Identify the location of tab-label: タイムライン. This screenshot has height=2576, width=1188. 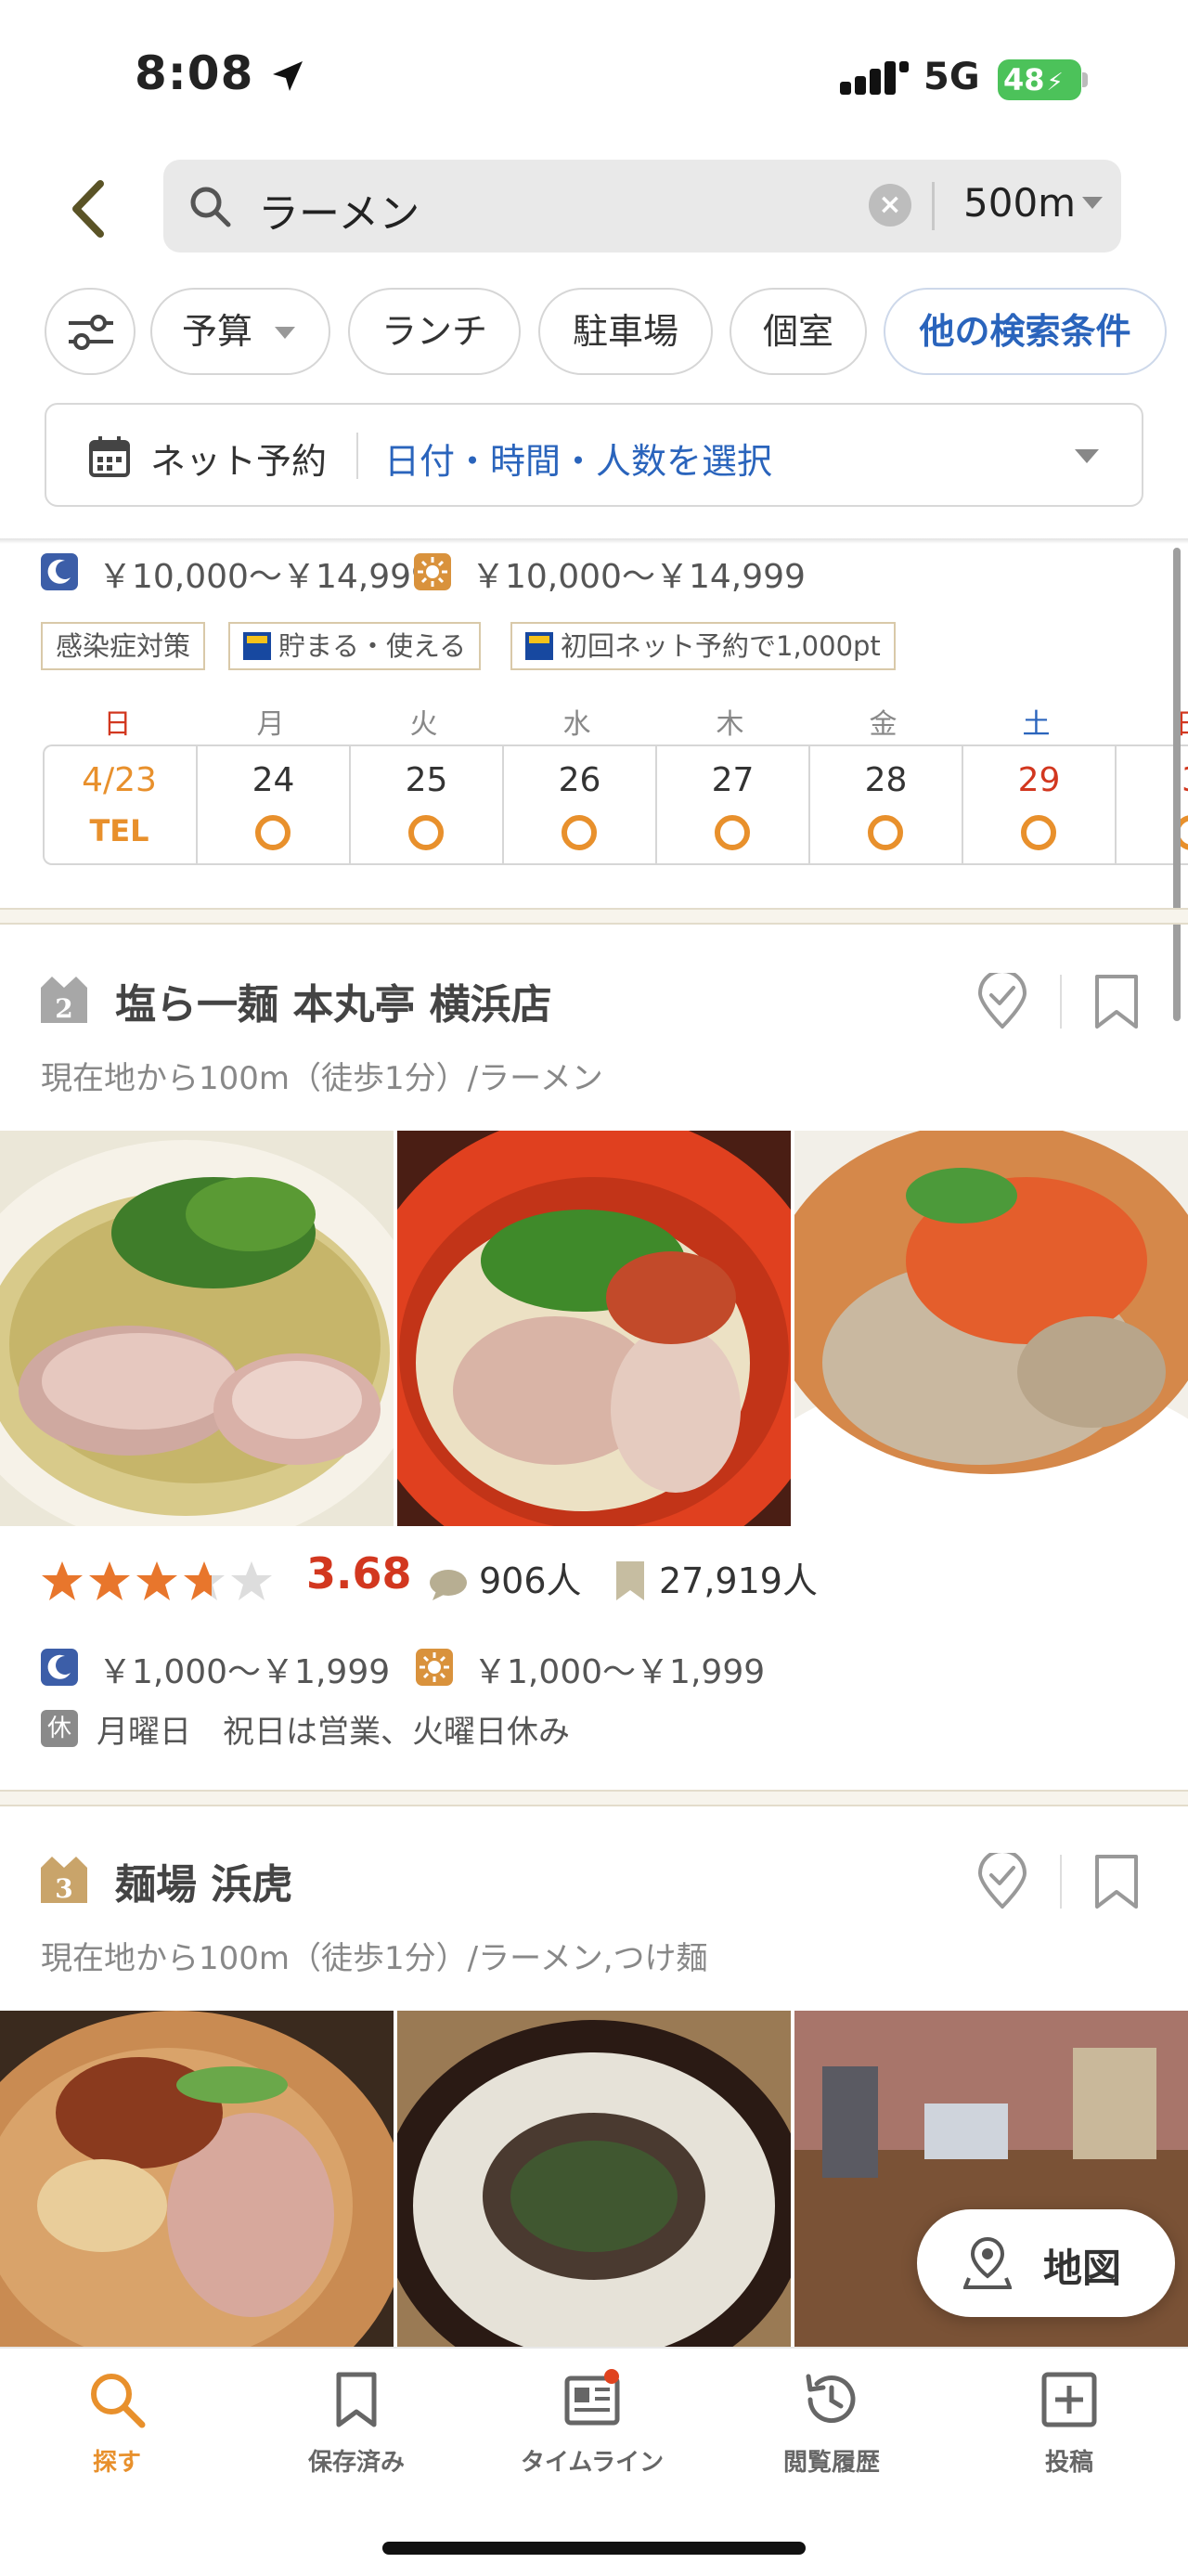
(592, 2463).